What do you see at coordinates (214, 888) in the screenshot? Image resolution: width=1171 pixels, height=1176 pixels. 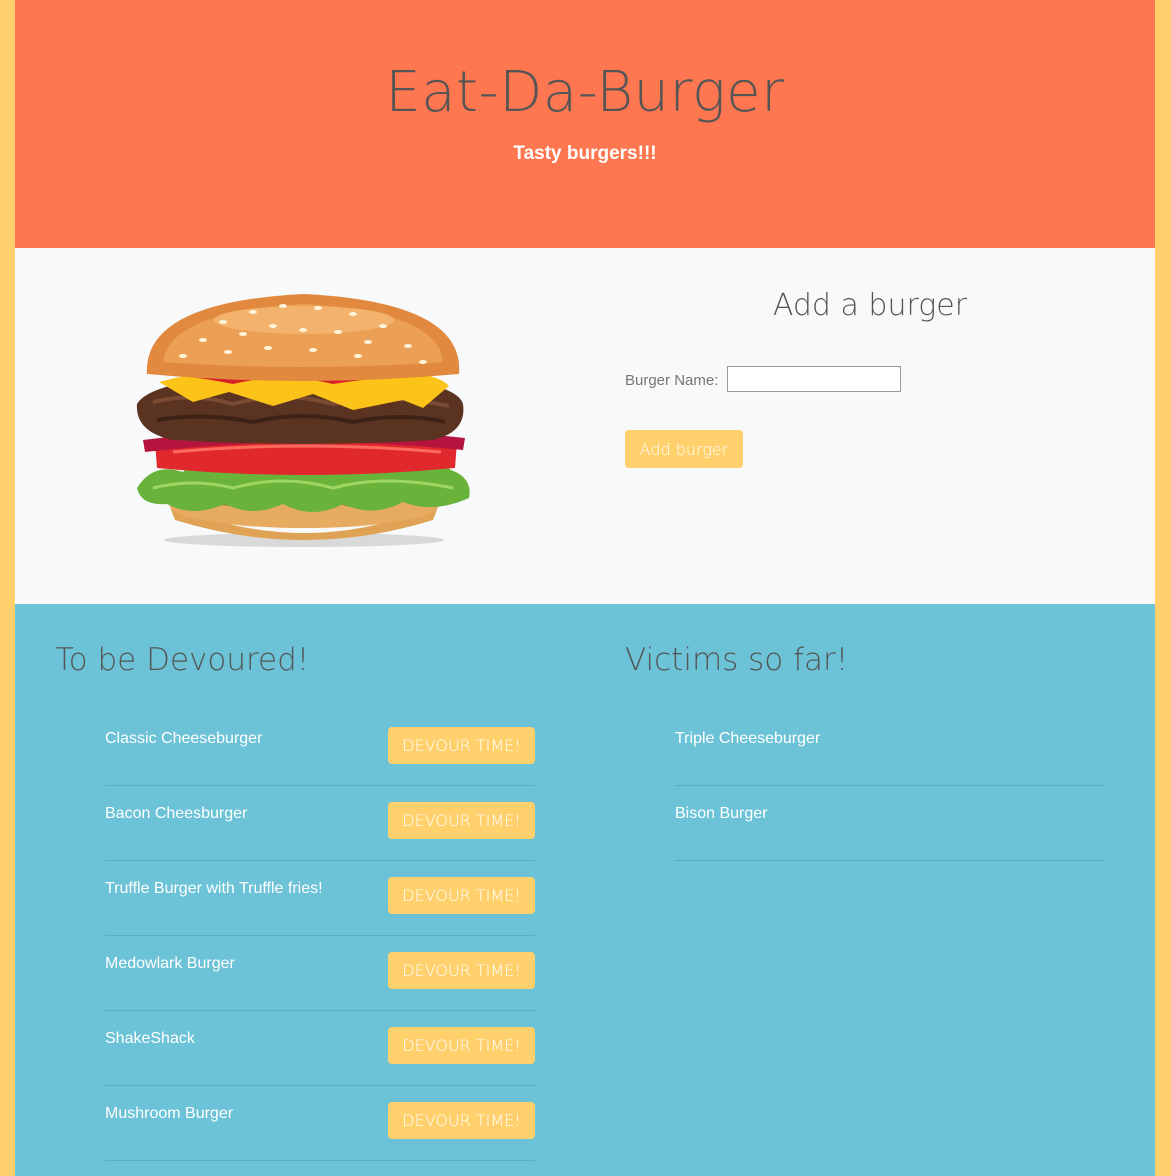 I see `burger-name: Truffle Burger with Truffle fries!` at bounding box center [214, 888].